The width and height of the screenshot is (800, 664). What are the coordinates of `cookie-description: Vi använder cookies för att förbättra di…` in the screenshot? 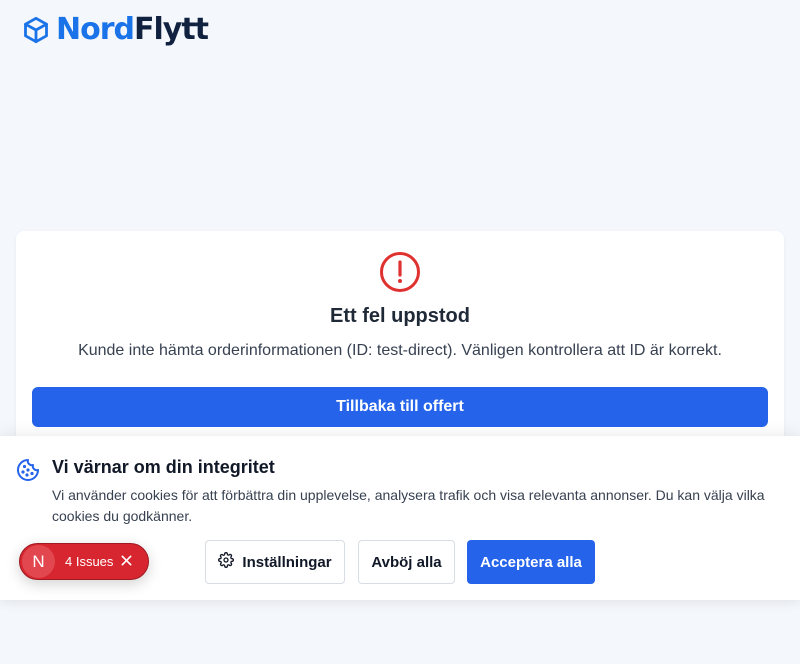 It's located at (408, 505).